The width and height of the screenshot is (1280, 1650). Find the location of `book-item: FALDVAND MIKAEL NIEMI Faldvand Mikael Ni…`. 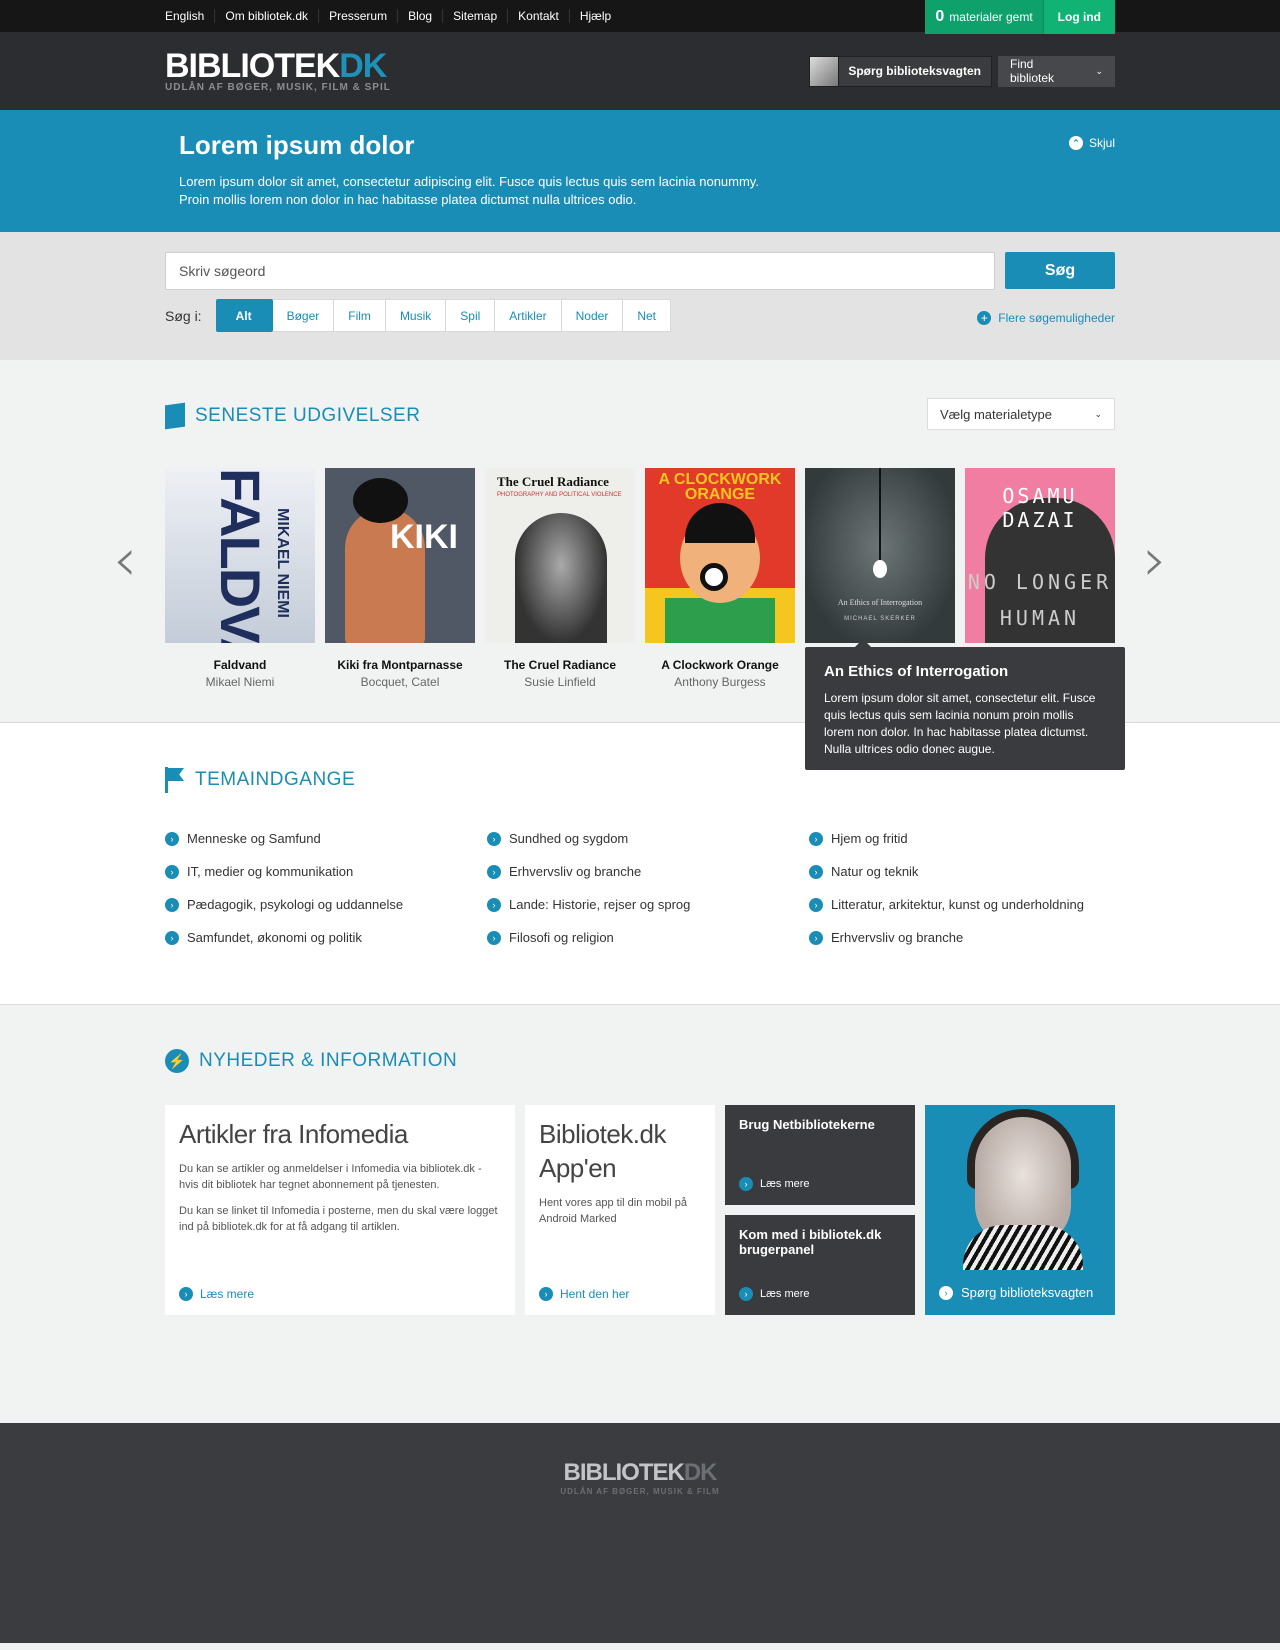

book-item: FALDVAND MIKAEL NIEMI Faldvand Mikael Ni… is located at coordinates (240, 578).